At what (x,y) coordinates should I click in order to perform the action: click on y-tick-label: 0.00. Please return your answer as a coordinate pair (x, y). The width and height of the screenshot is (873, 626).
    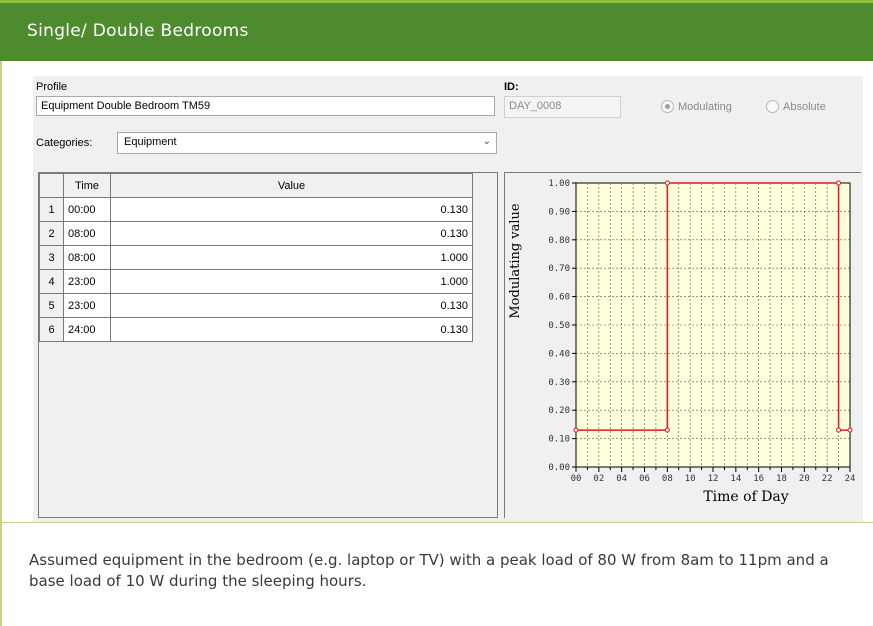
    Looking at the image, I should click on (559, 468).